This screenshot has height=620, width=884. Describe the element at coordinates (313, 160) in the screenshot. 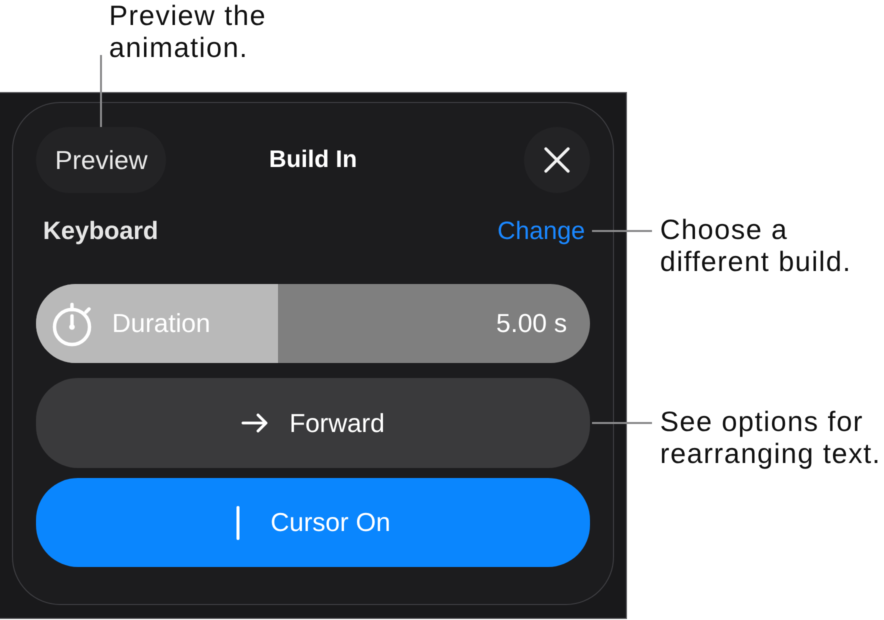

I see `popover-title: Build In` at that location.